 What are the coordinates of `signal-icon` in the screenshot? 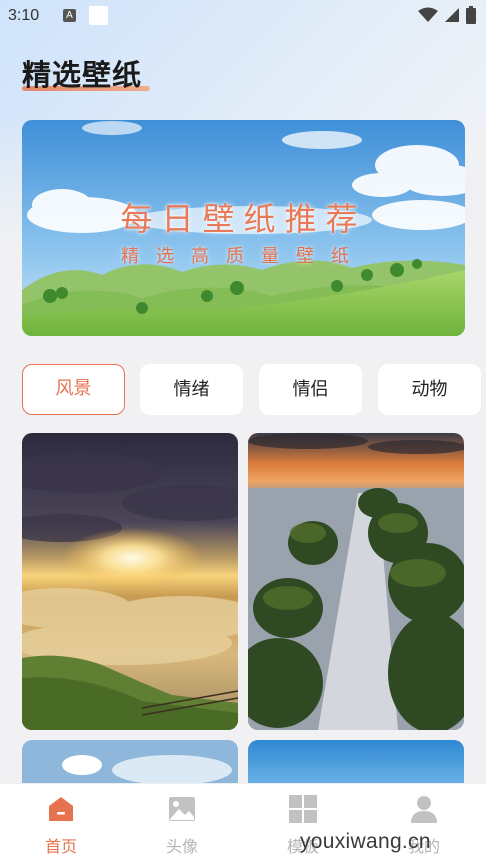 It's located at (452, 15).